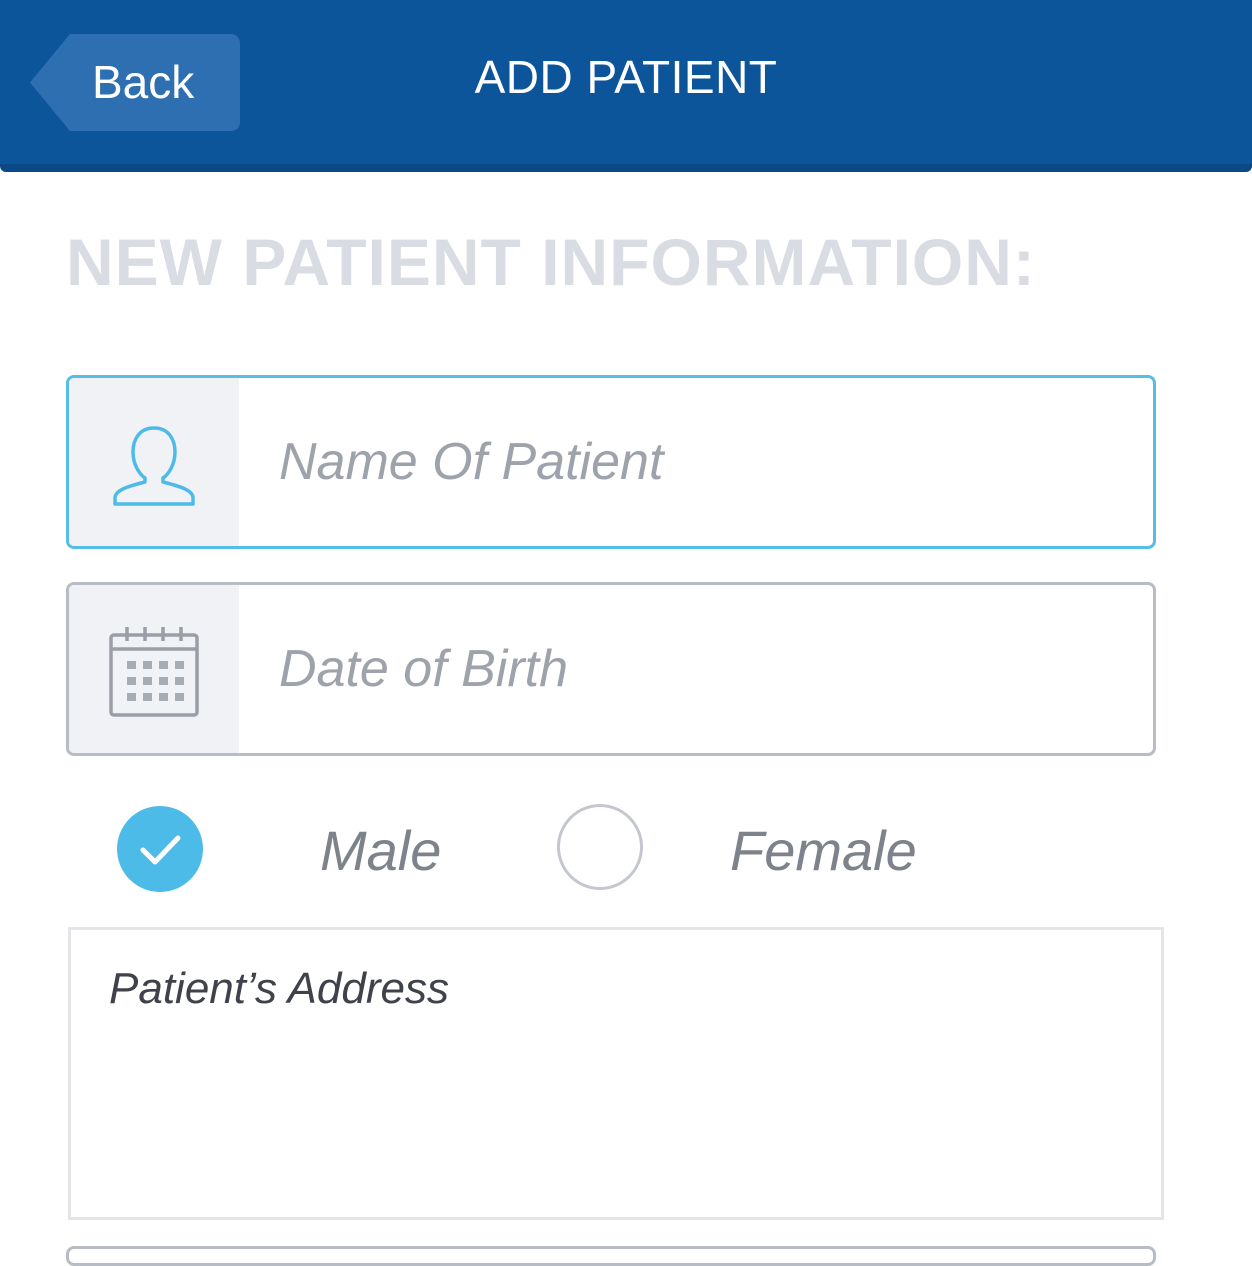 The height and width of the screenshot is (1266, 1252). What do you see at coordinates (709, 462) in the screenshot?
I see `name-input` at bounding box center [709, 462].